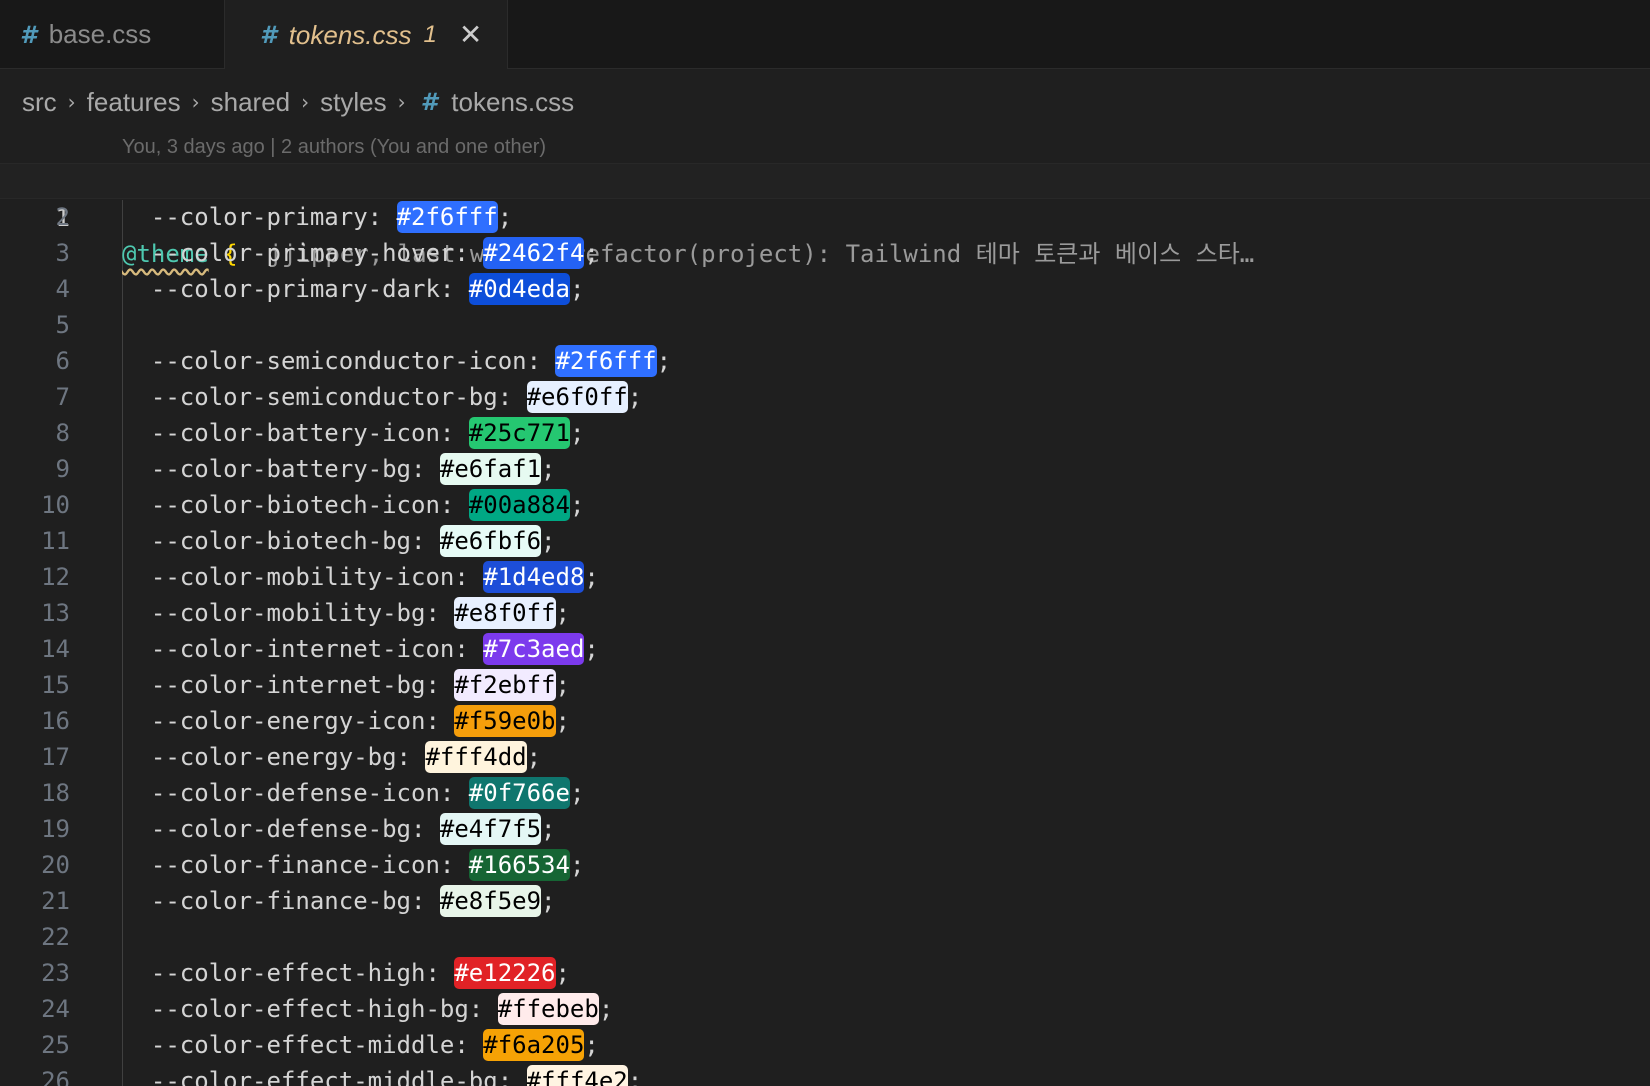  What do you see at coordinates (534, 577) in the screenshot?
I see `color-swatch-value: #1d4ed8` at bounding box center [534, 577].